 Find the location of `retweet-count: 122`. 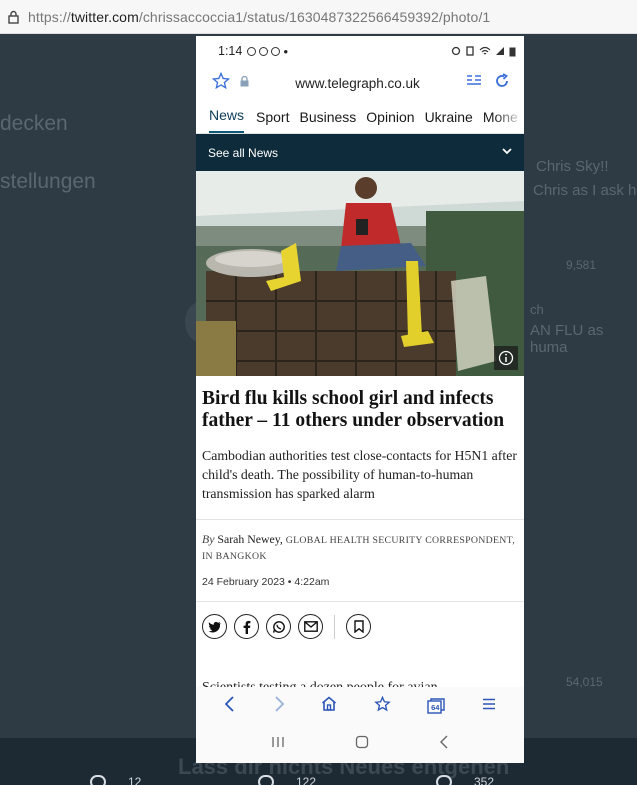

retweet-count: 122 is located at coordinates (306, 780).